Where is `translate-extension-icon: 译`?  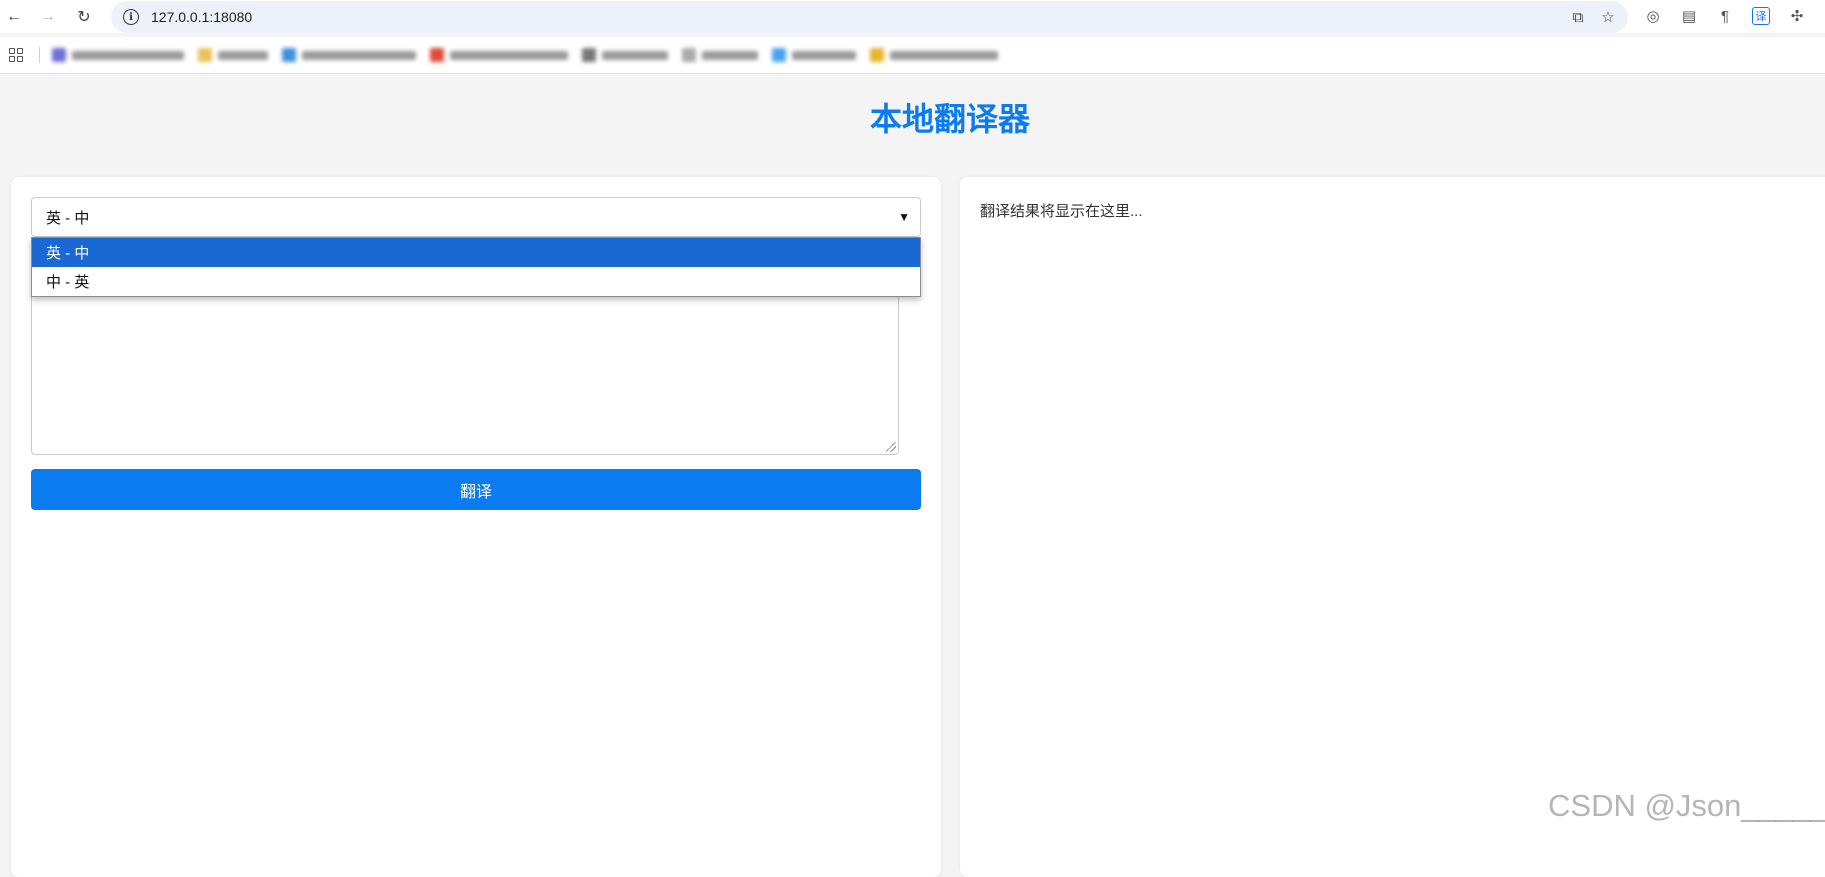 translate-extension-icon: 译 is located at coordinates (1761, 16).